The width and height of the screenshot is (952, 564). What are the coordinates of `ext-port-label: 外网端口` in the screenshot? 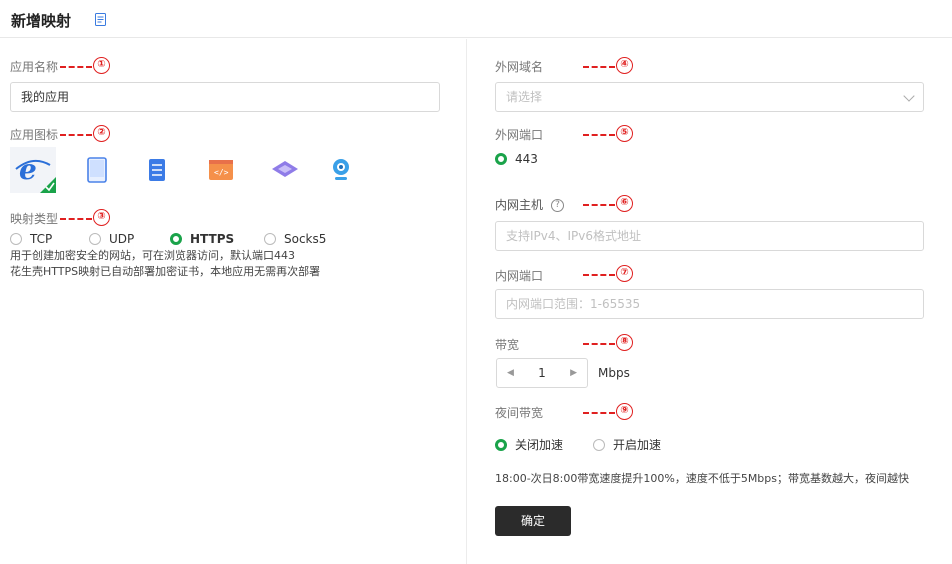 It's located at (519, 135).